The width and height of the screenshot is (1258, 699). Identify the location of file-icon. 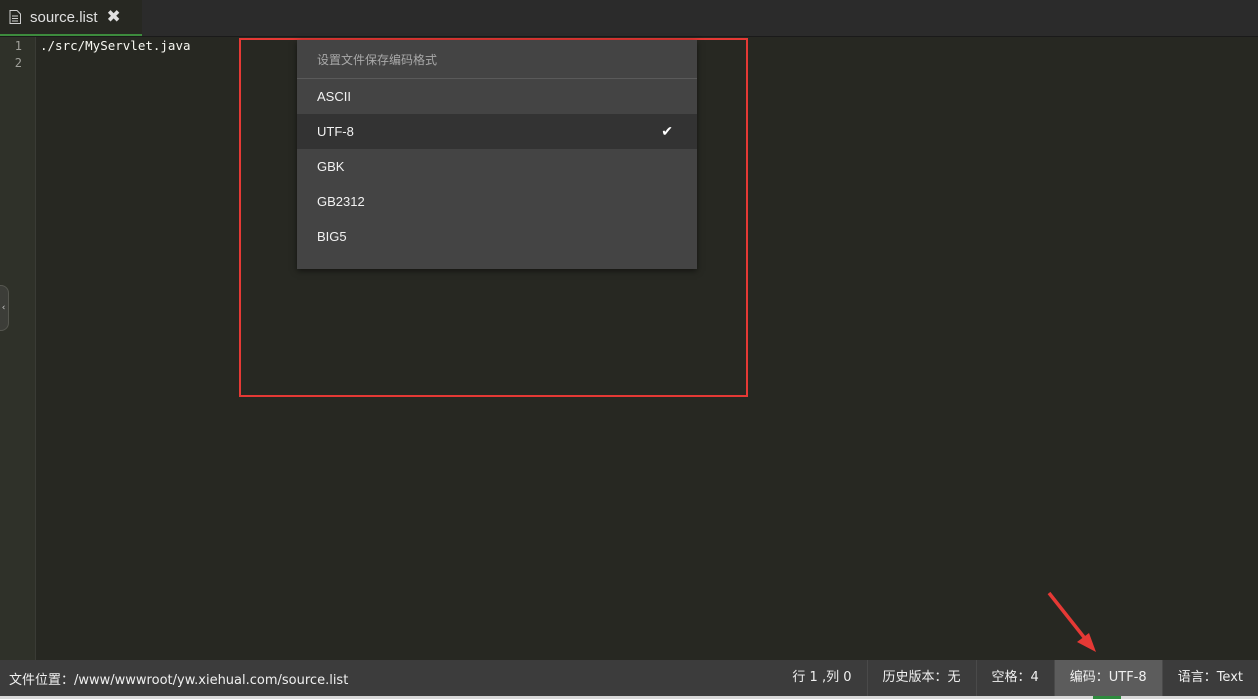
(15, 17).